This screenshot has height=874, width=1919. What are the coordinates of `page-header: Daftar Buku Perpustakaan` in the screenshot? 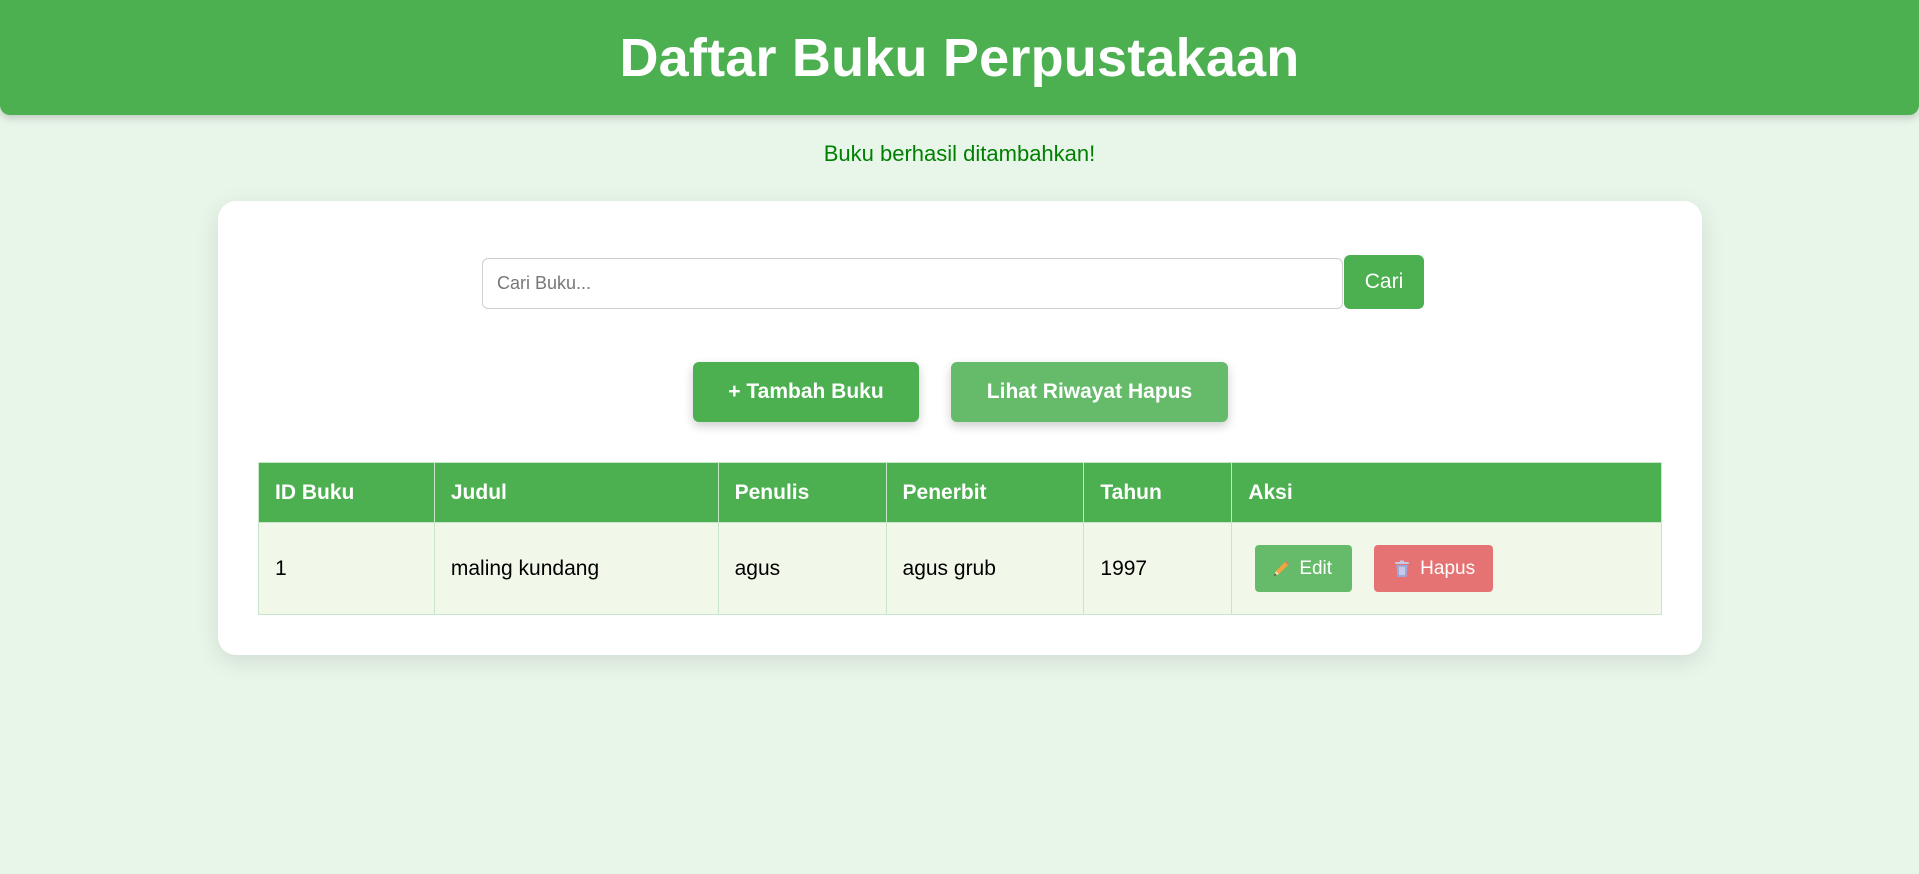 It's located at (959, 57).